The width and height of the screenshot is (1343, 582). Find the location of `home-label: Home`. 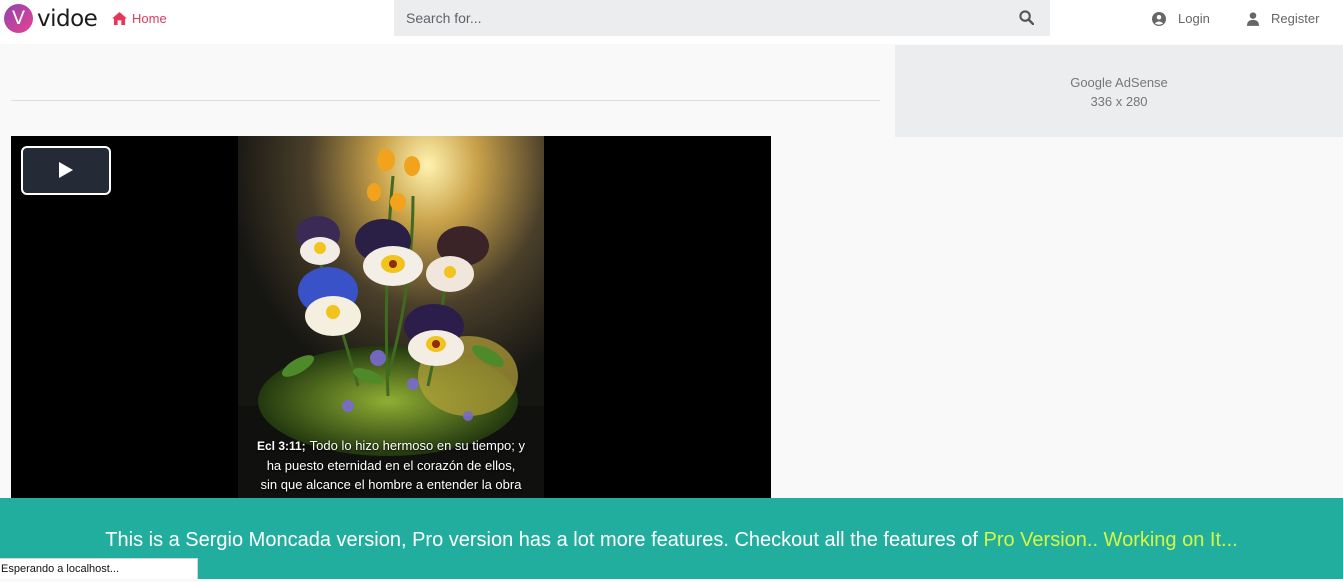

home-label: Home is located at coordinates (149, 18).